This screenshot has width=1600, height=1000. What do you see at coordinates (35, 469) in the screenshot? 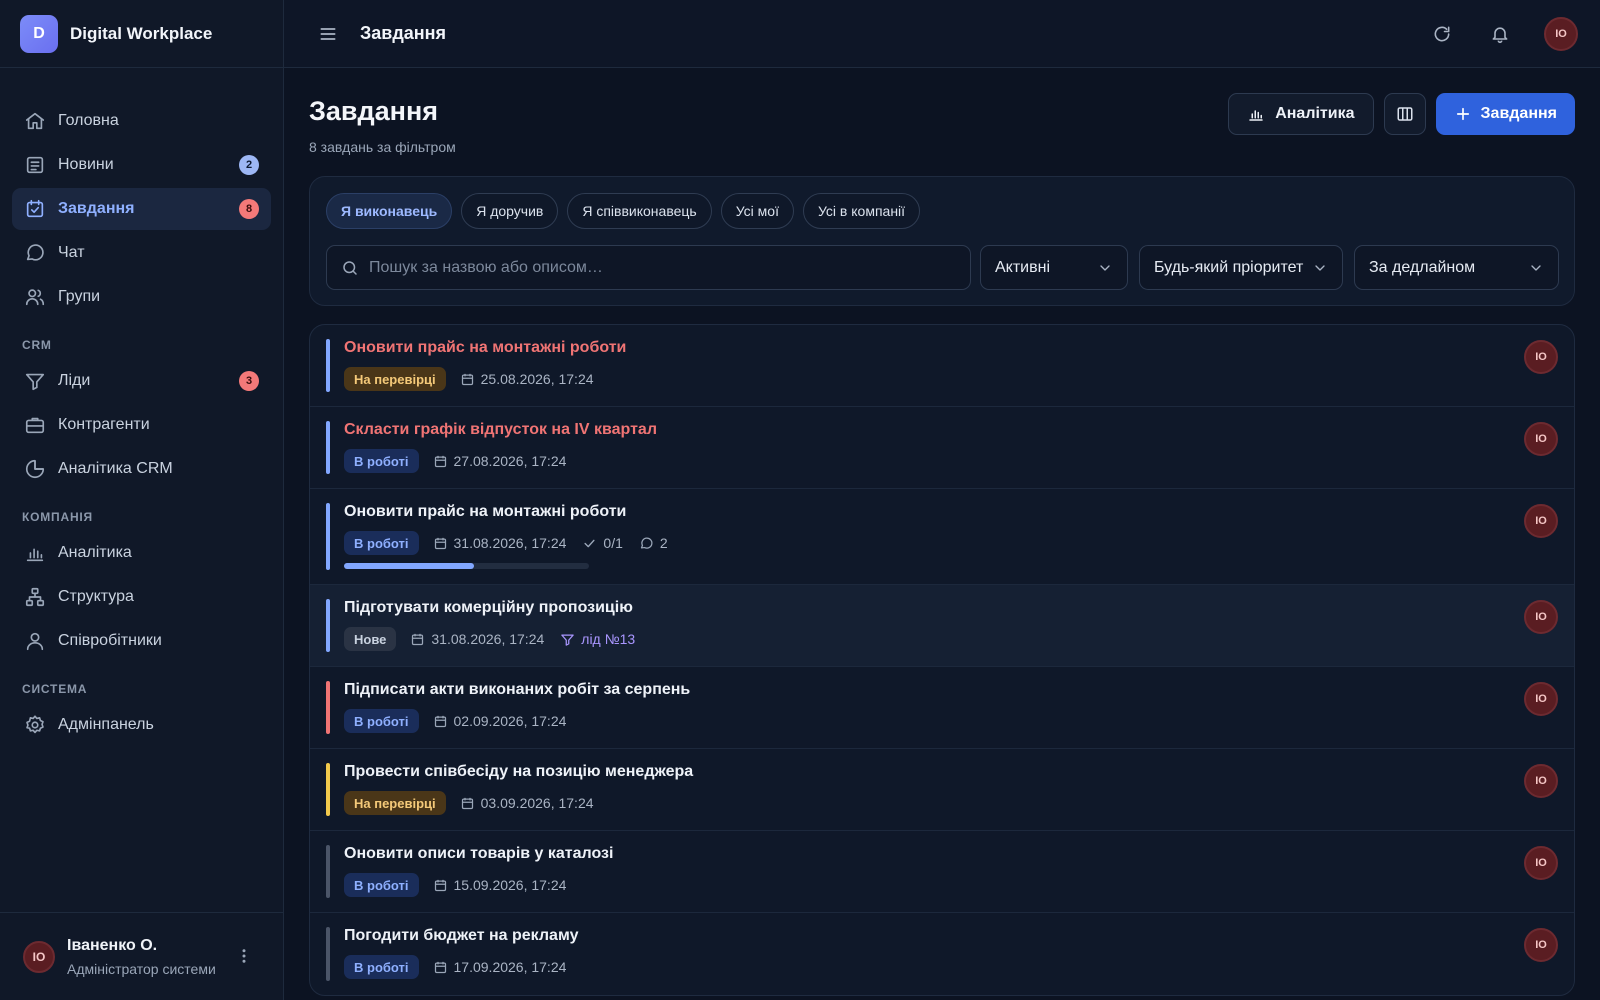
I see `pie-chart-icon` at bounding box center [35, 469].